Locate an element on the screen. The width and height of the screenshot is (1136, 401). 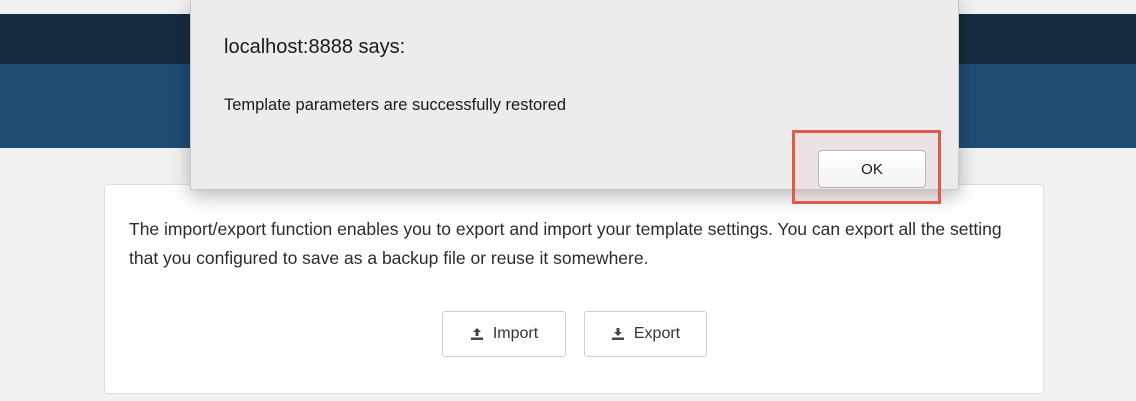
import-button: Import is located at coordinates (504, 334).